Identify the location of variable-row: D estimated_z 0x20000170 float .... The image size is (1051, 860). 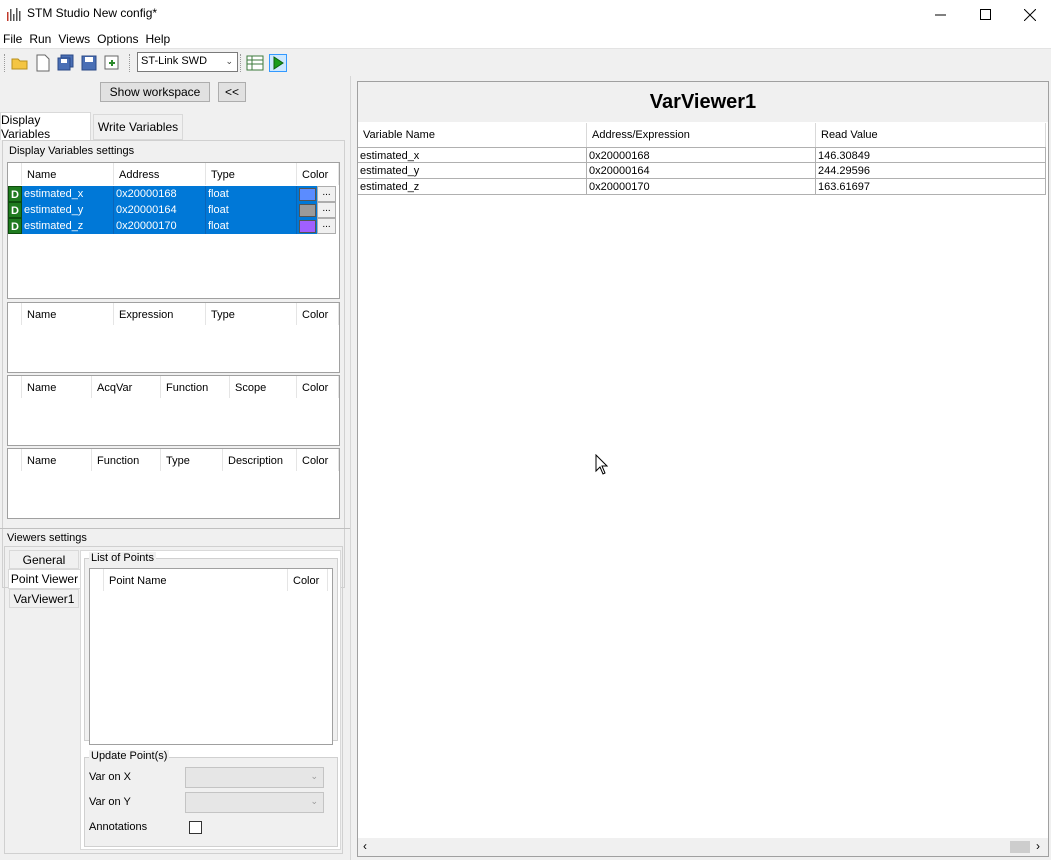
(172, 226).